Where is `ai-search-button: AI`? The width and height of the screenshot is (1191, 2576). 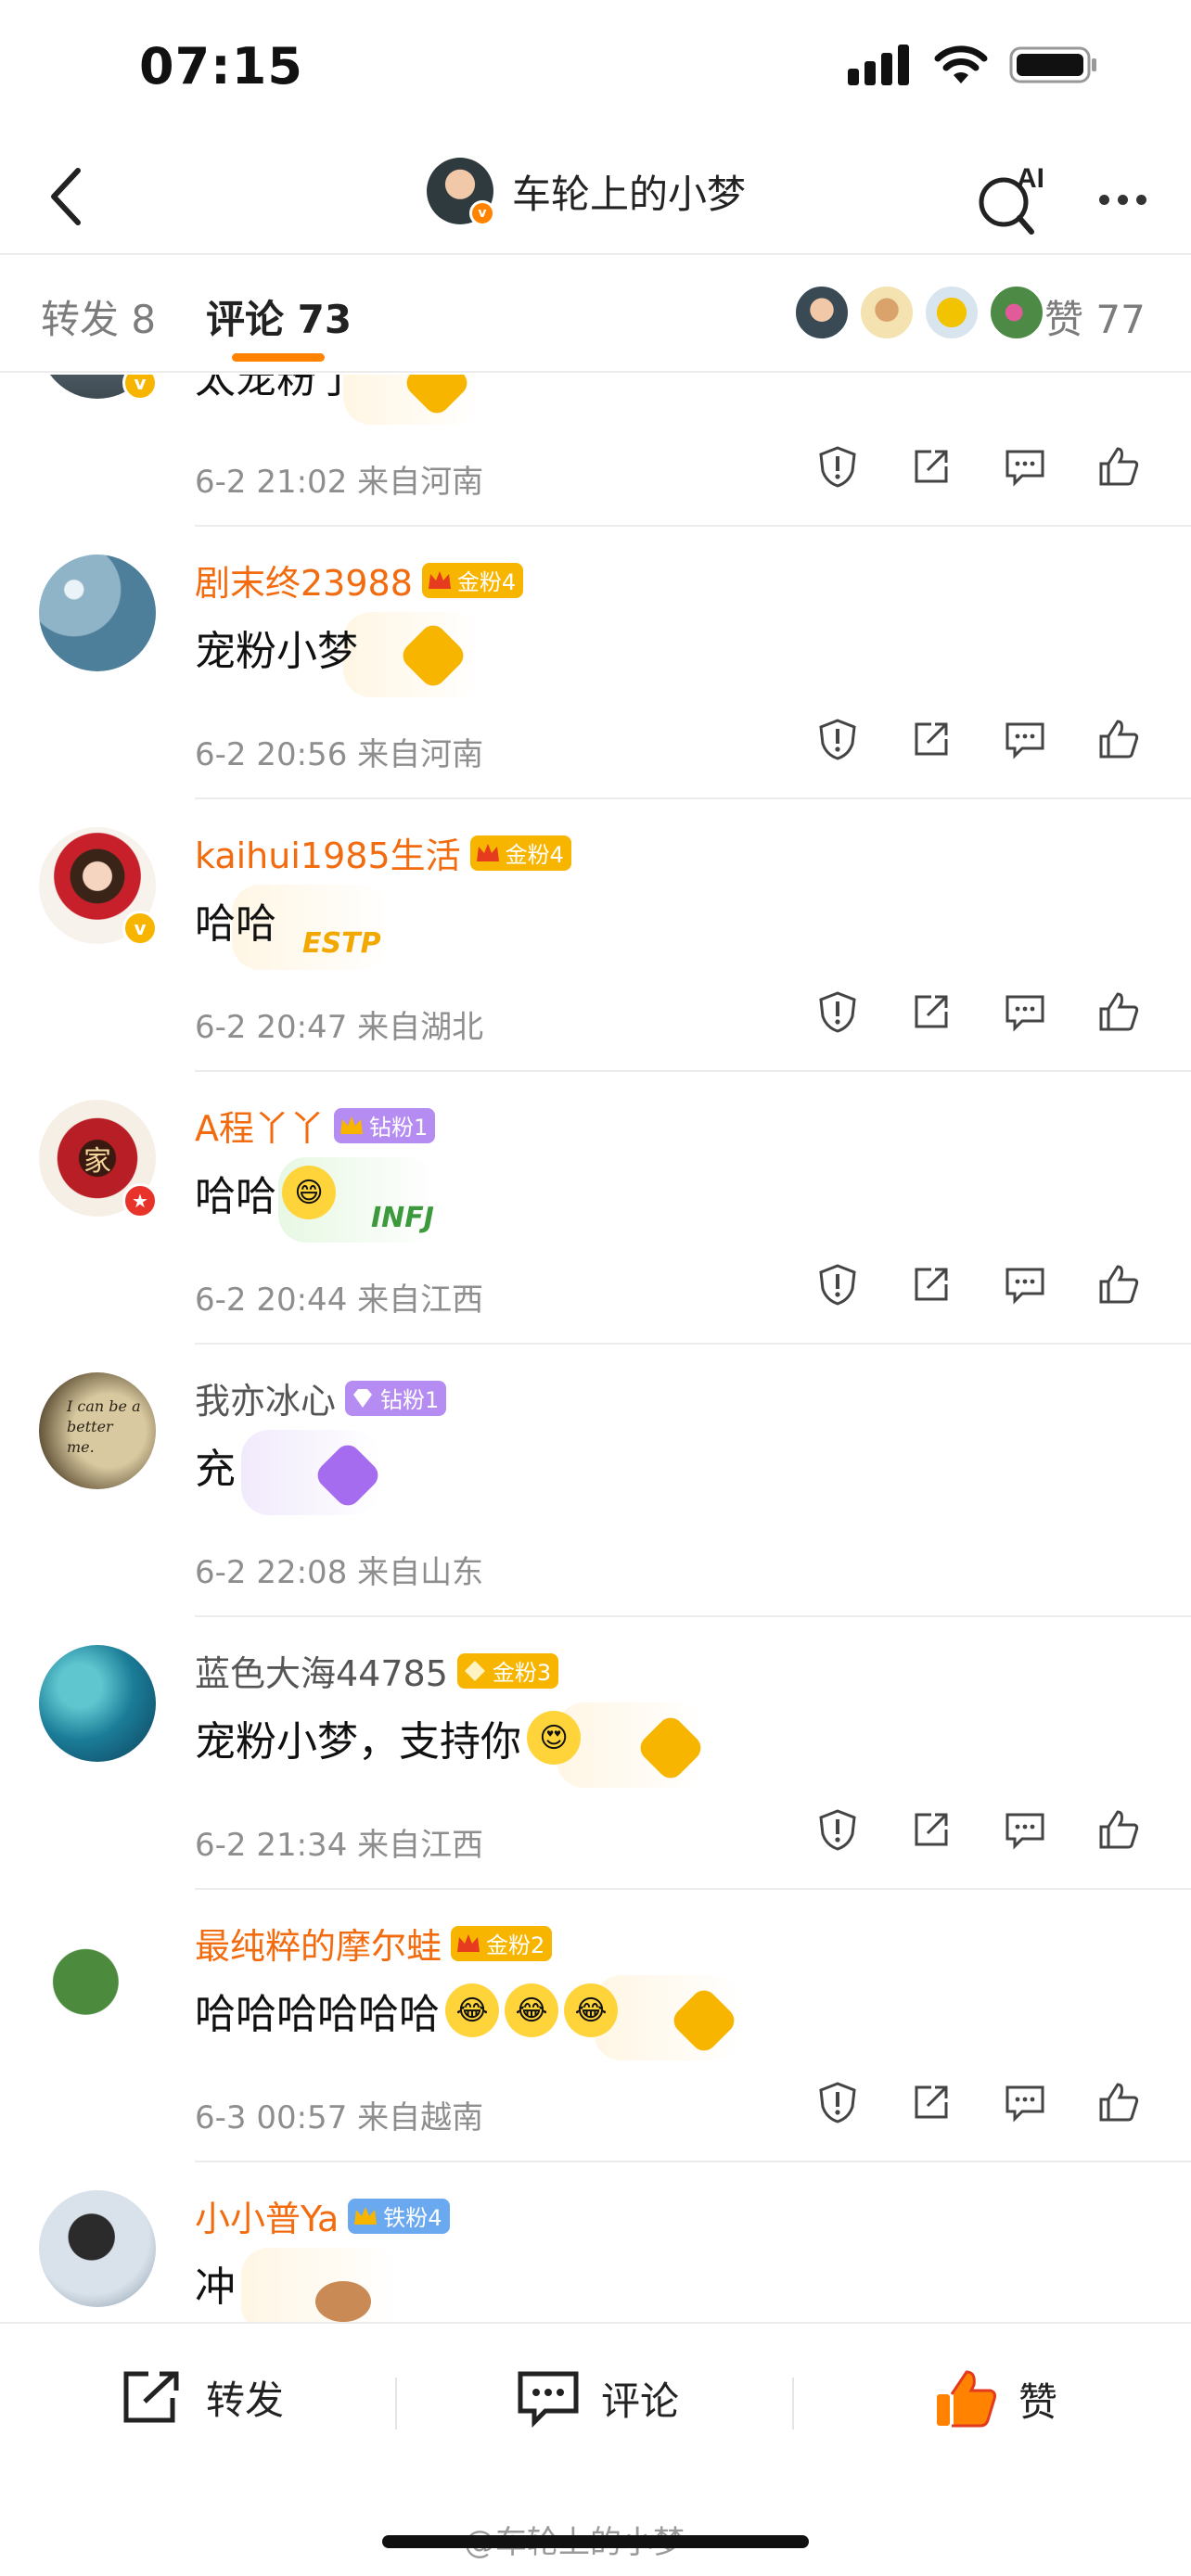
ai-search-button: AI is located at coordinates (1011, 197).